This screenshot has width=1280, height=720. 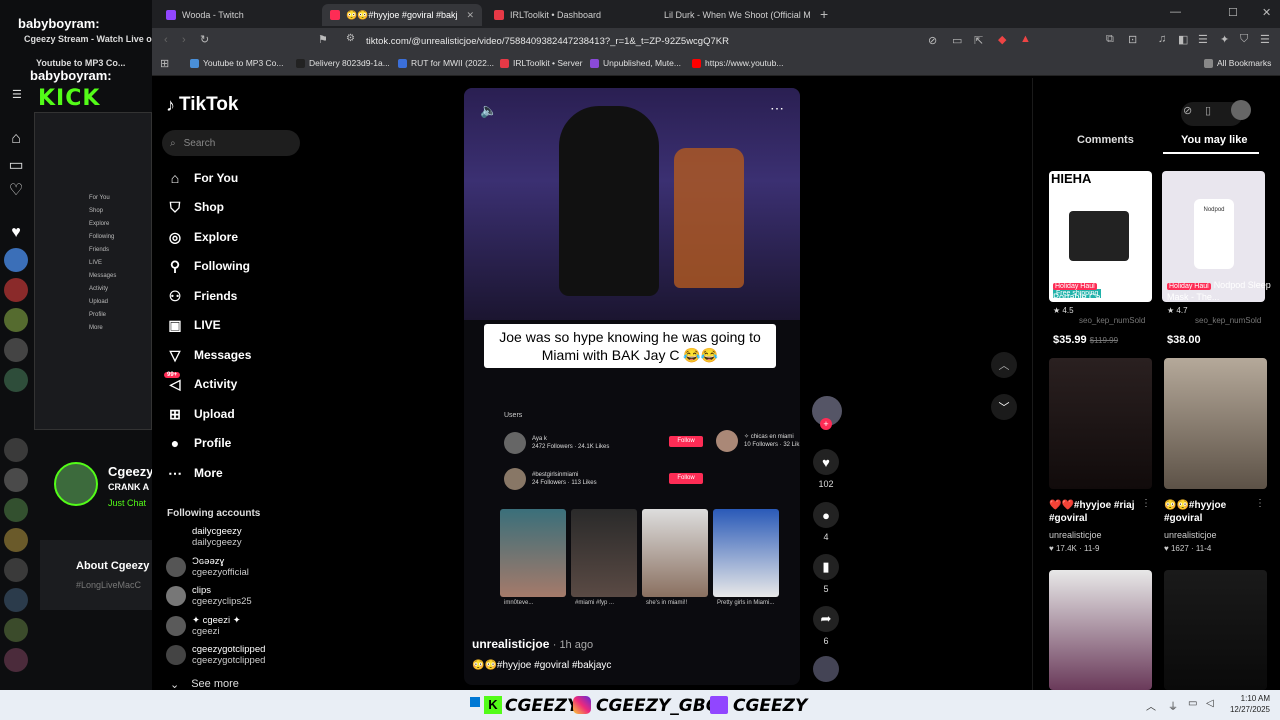 I want to click on following-account: ✦ cgeezi ✦ cgeezi, so click(x=203, y=626).